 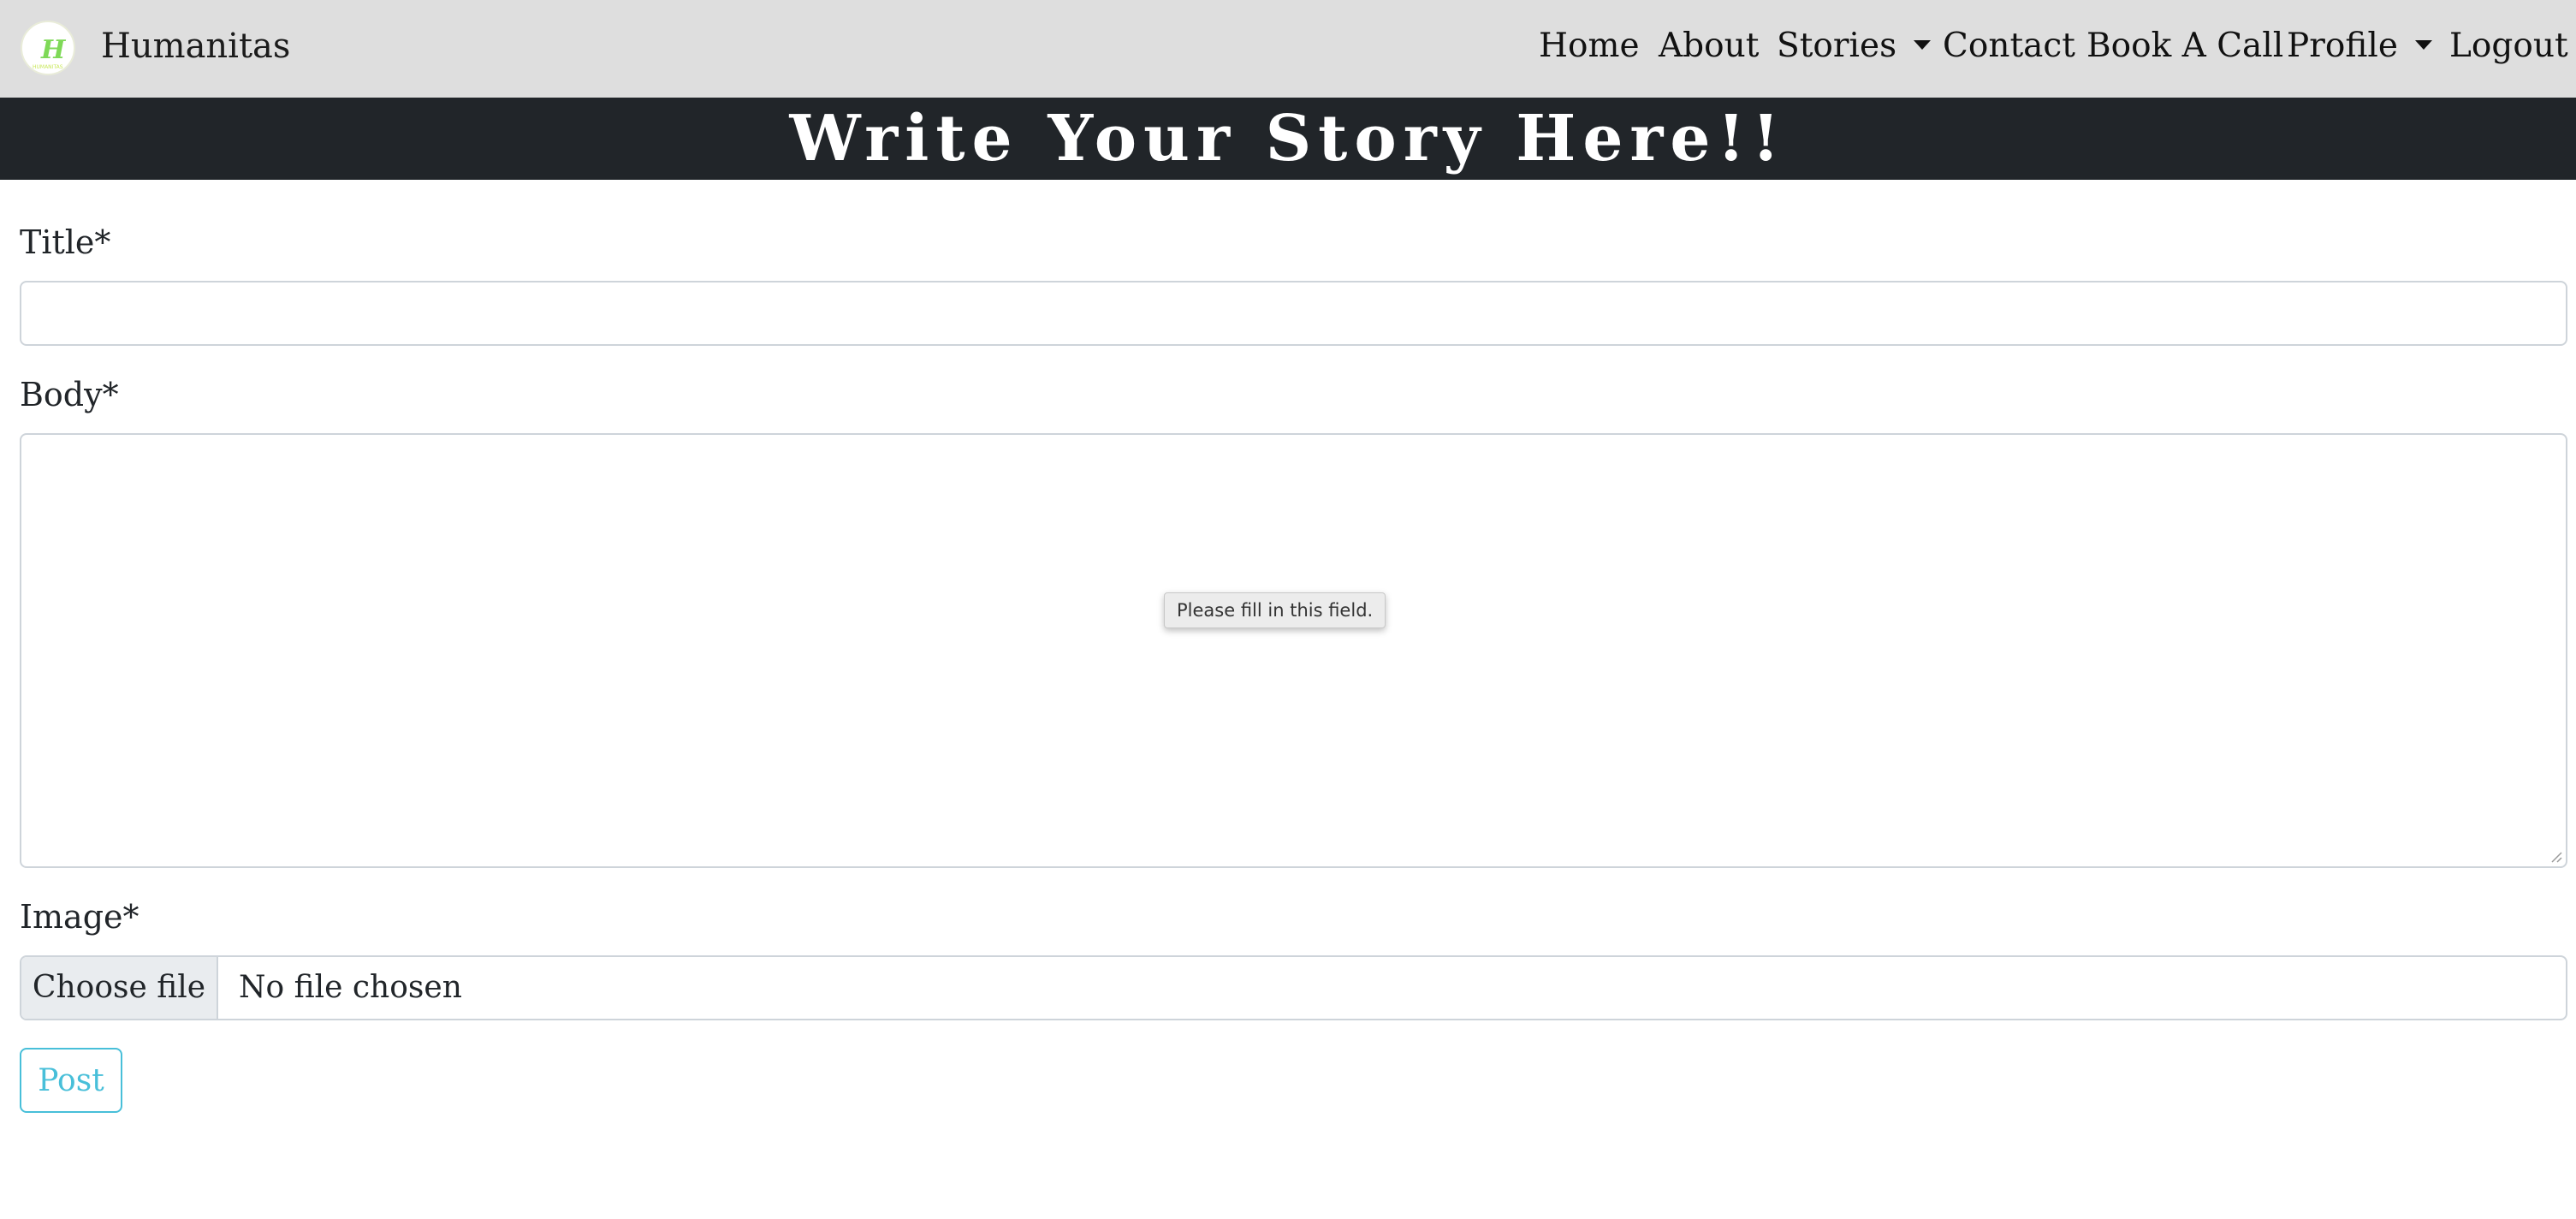 What do you see at coordinates (1589, 46) in the screenshot?
I see `nav-home: Home` at bounding box center [1589, 46].